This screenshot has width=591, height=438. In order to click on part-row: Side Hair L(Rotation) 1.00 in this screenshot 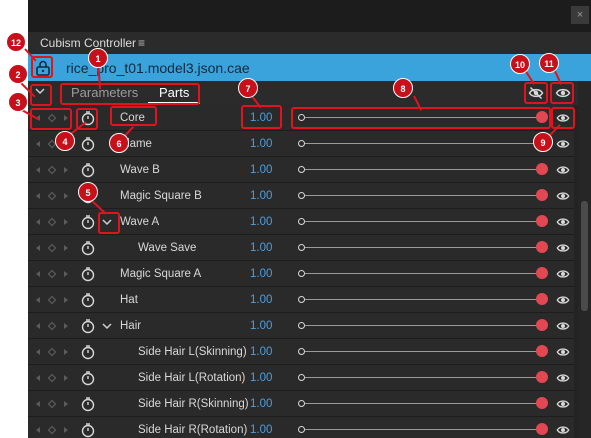, I will do `click(301, 378)`.